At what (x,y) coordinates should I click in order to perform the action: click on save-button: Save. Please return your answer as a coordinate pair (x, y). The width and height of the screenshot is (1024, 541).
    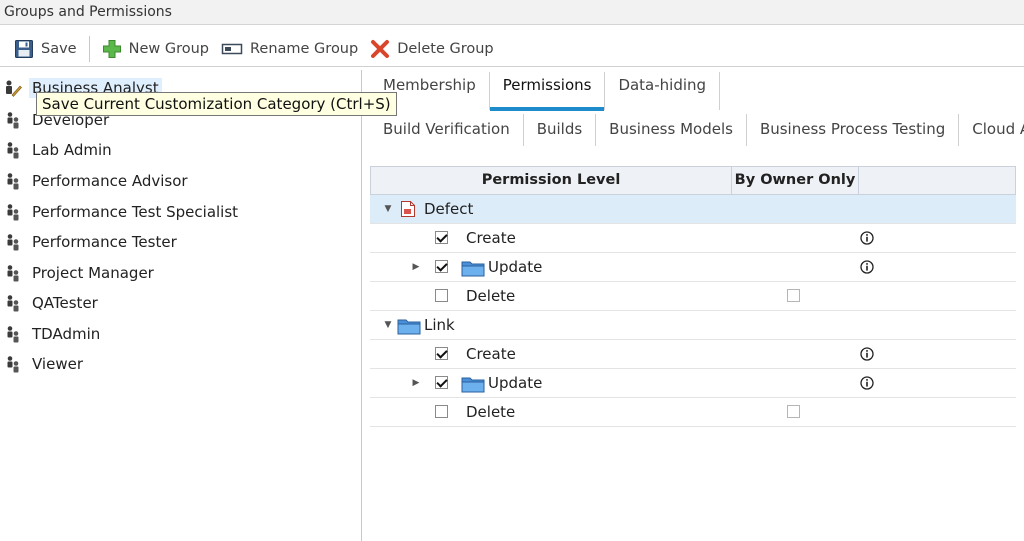
    Looking at the image, I should click on (45, 49).